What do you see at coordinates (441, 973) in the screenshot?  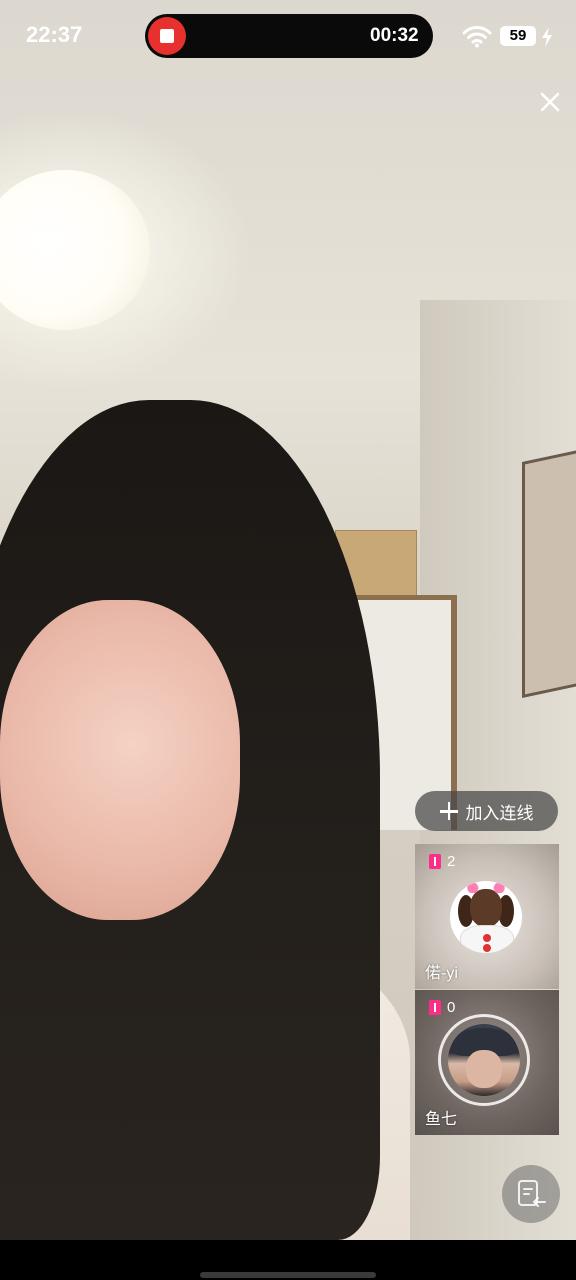 I see `participant-name: 偌-yi` at bounding box center [441, 973].